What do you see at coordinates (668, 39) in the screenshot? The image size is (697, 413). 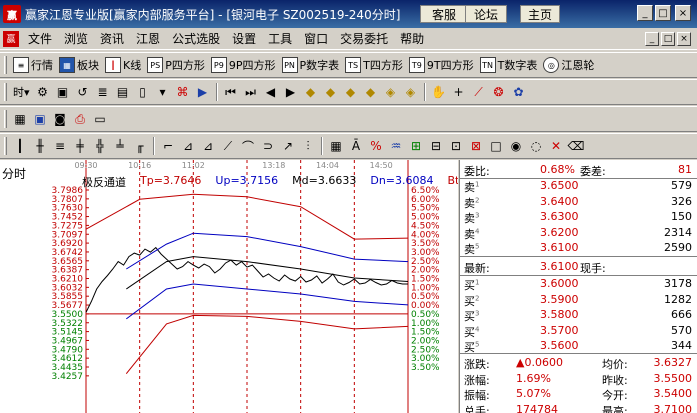 I see `mdi-restore-button: □` at bounding box center [668, 39].